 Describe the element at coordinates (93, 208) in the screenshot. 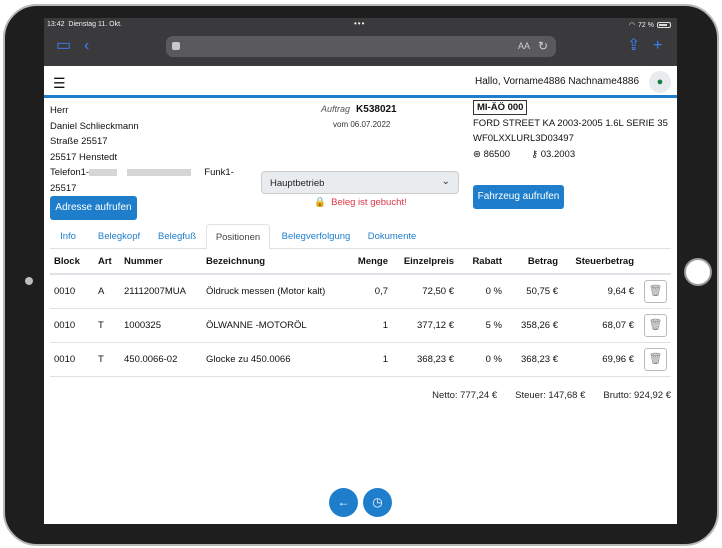

I see `address-button: Adresse aufrufen` at that location.